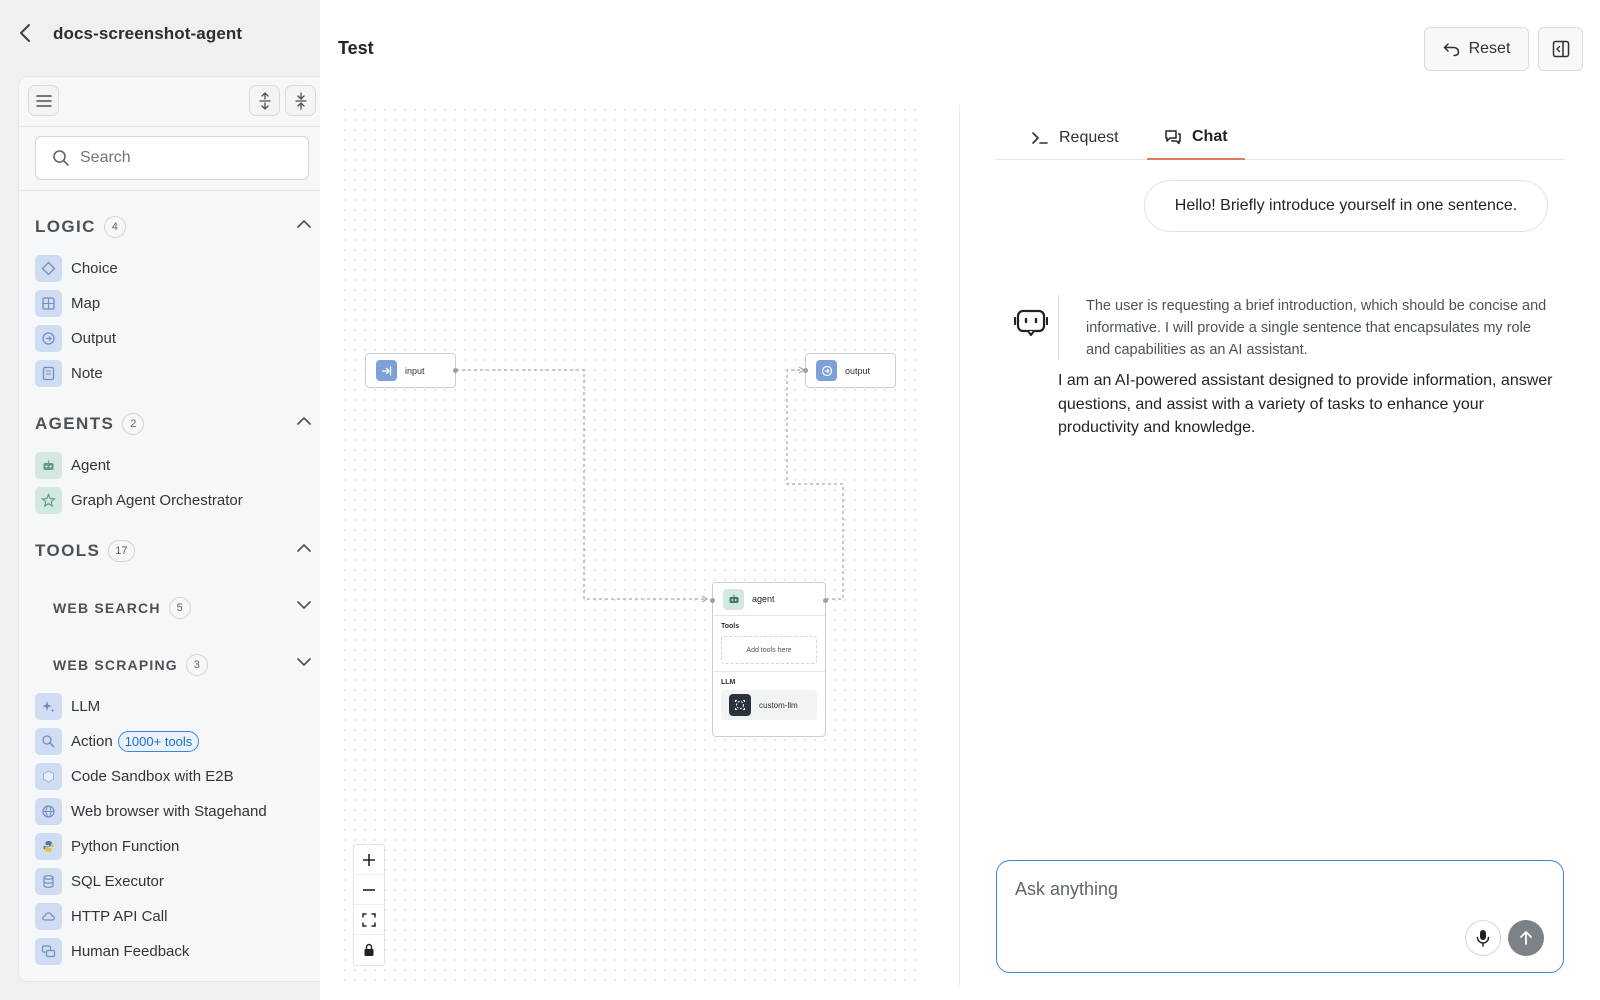 This screenshot has width=1600, height=1000. Describe the element at coordinates (69, 373) in the screenshot. I see `component-note: Note` at that location.